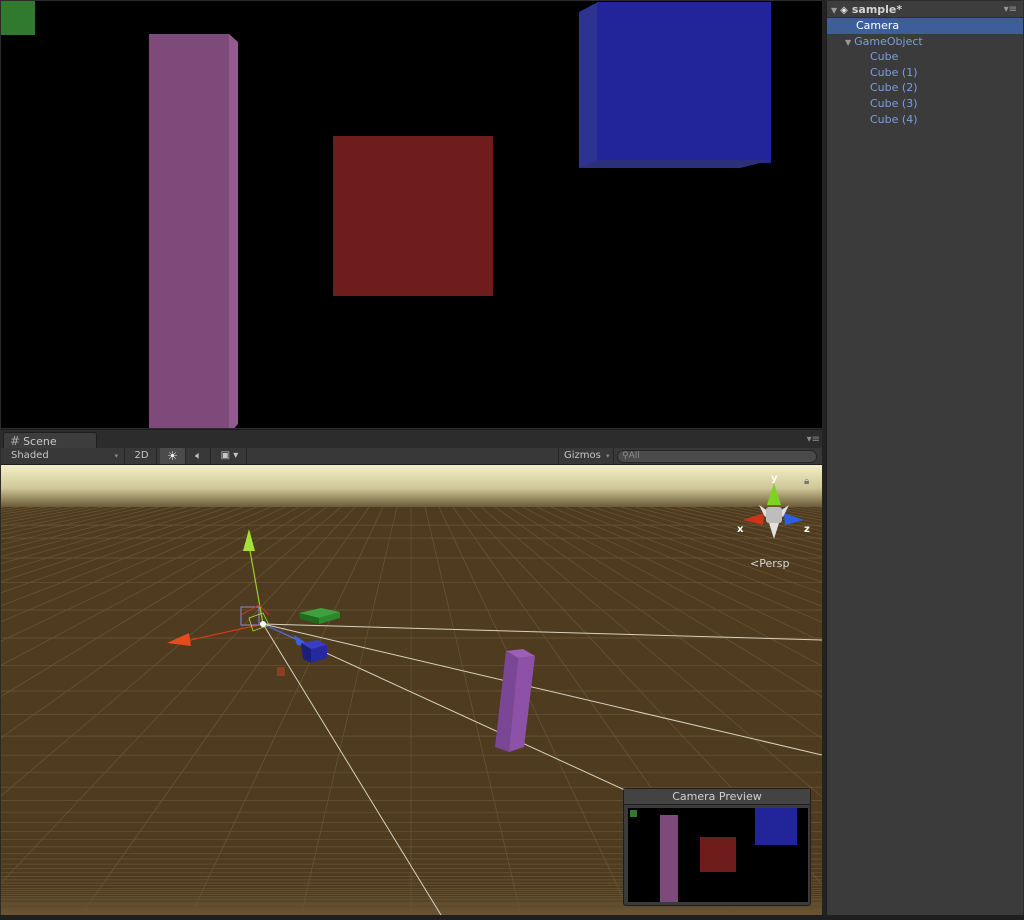 The image size is (1024, 920). I want to click on camera-preview-viewport, so click(718, 855).